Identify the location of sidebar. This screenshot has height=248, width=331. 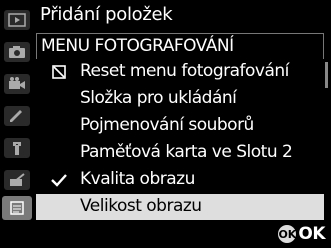
(18, 124).